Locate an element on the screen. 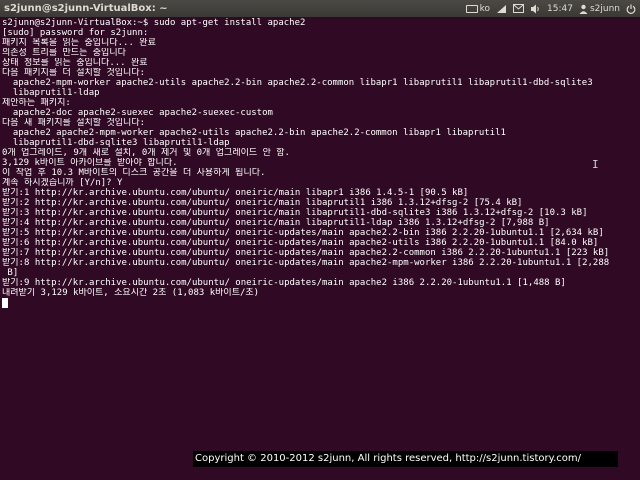 This screenshot has height=480, width=640. terminal-line: 3,129 k바이트 아카이브를 받아야 합니다. is located at coordinates (90, 163).